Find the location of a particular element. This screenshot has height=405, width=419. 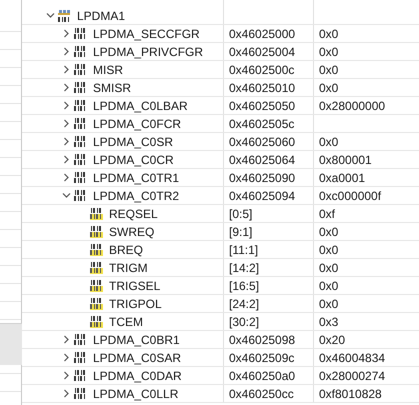

register-name: SMISR is located at coordinates (112, 87).